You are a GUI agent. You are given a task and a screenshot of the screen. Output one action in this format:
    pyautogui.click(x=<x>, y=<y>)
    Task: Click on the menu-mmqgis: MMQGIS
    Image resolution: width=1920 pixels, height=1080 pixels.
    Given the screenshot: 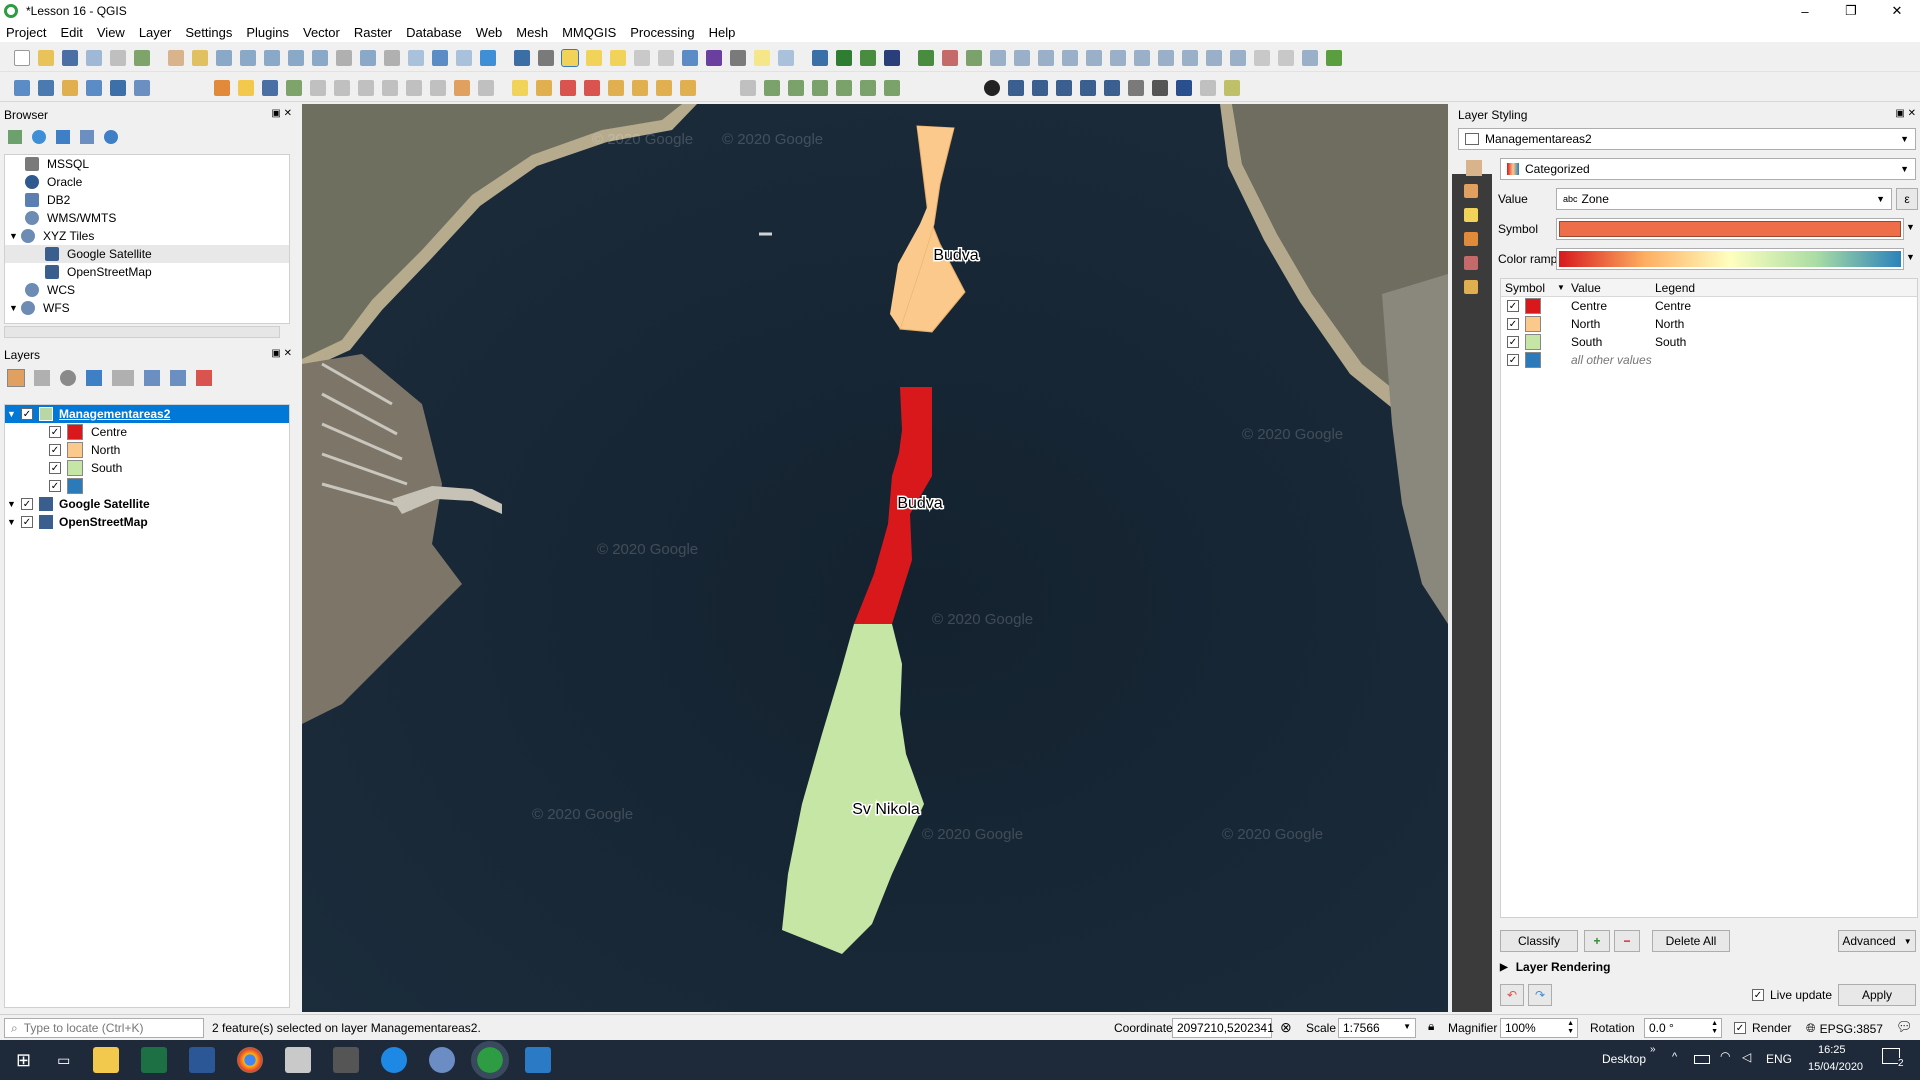 What is the action you would take?
    pyautogui.click(x=589, y=32)
    